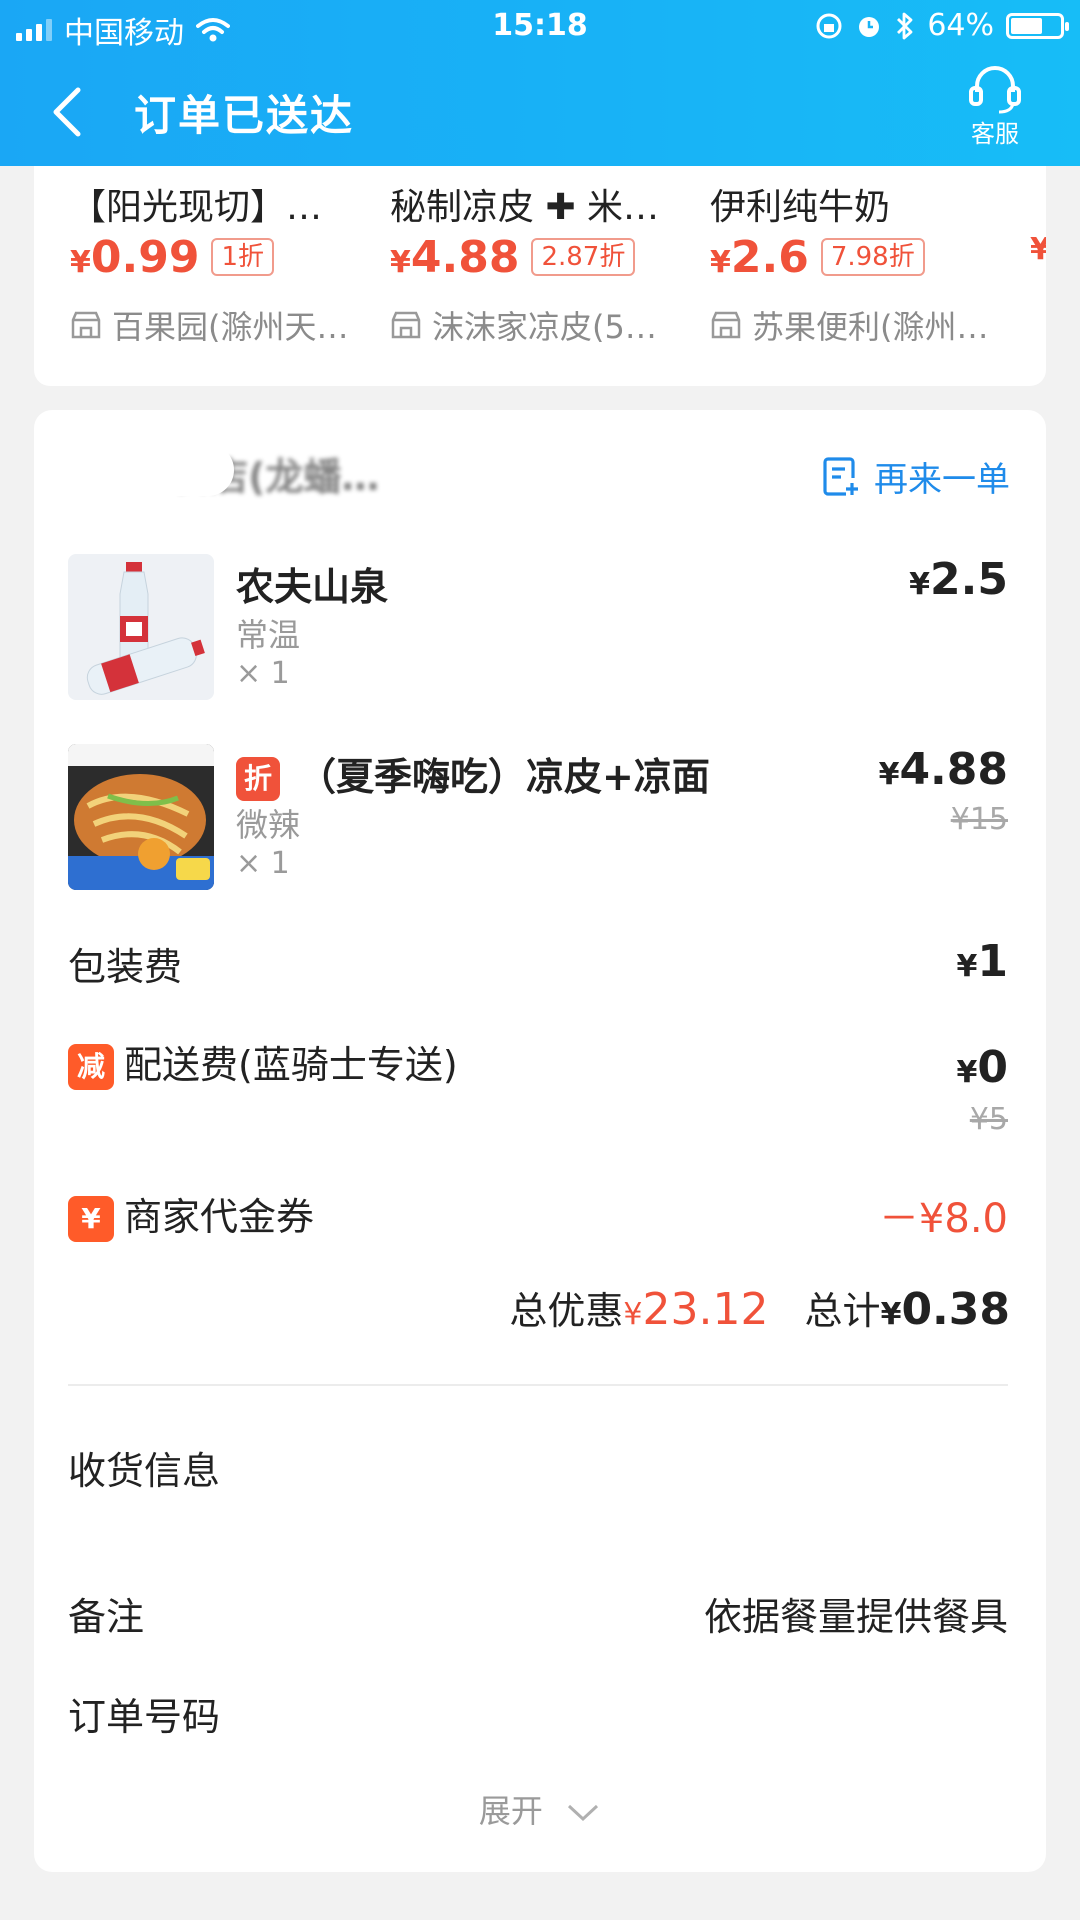 This screenshot has height=1920, width=1080. Describe the element at coordinates (538, 963) in the screenshot. I see `packaging-fee-row: 包装费 ¥1` at that location.